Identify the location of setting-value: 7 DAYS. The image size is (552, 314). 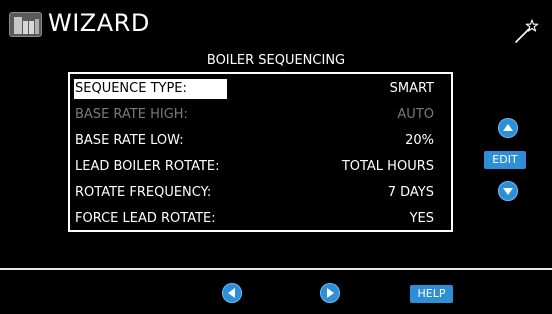
(410, 192).